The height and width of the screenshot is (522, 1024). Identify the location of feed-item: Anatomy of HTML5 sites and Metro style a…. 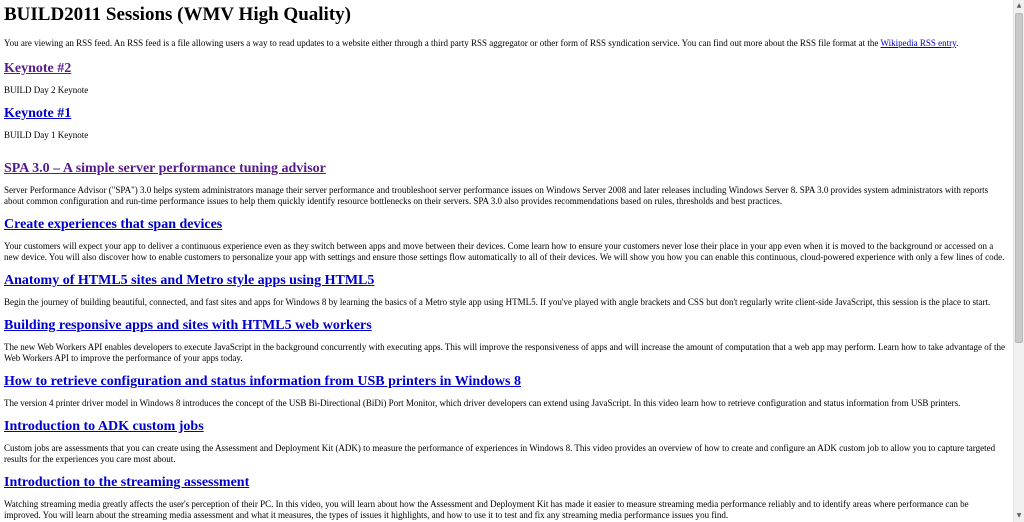
(505, 290).